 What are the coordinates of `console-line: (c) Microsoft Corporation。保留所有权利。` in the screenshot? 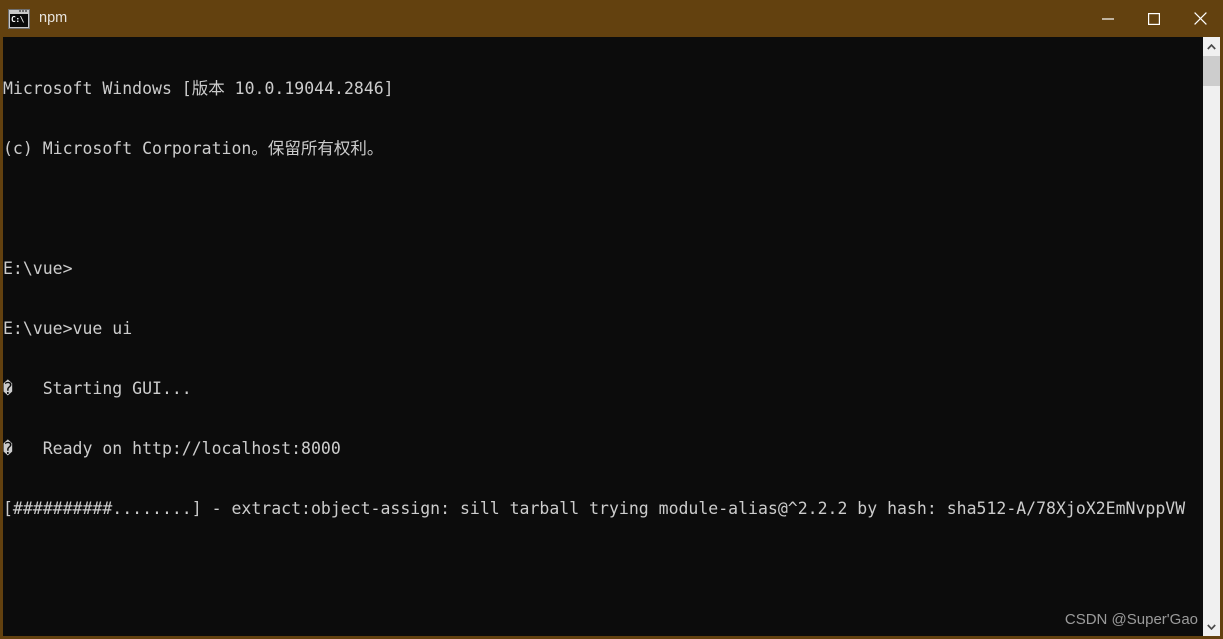 It's located at (193, 148).